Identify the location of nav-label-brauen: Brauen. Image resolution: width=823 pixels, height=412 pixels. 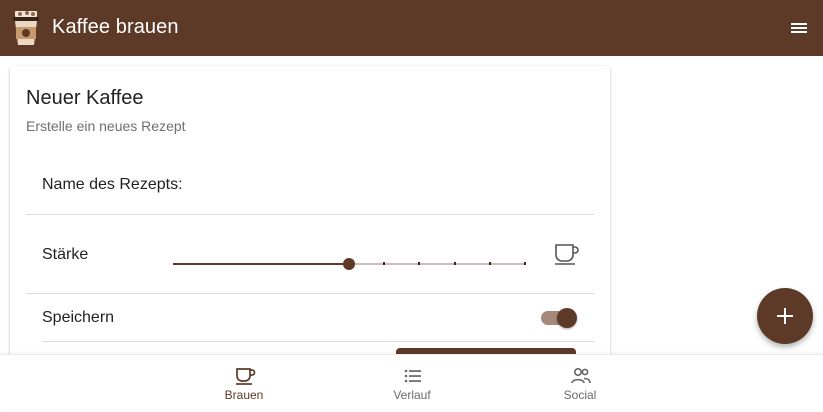
(244, 395).